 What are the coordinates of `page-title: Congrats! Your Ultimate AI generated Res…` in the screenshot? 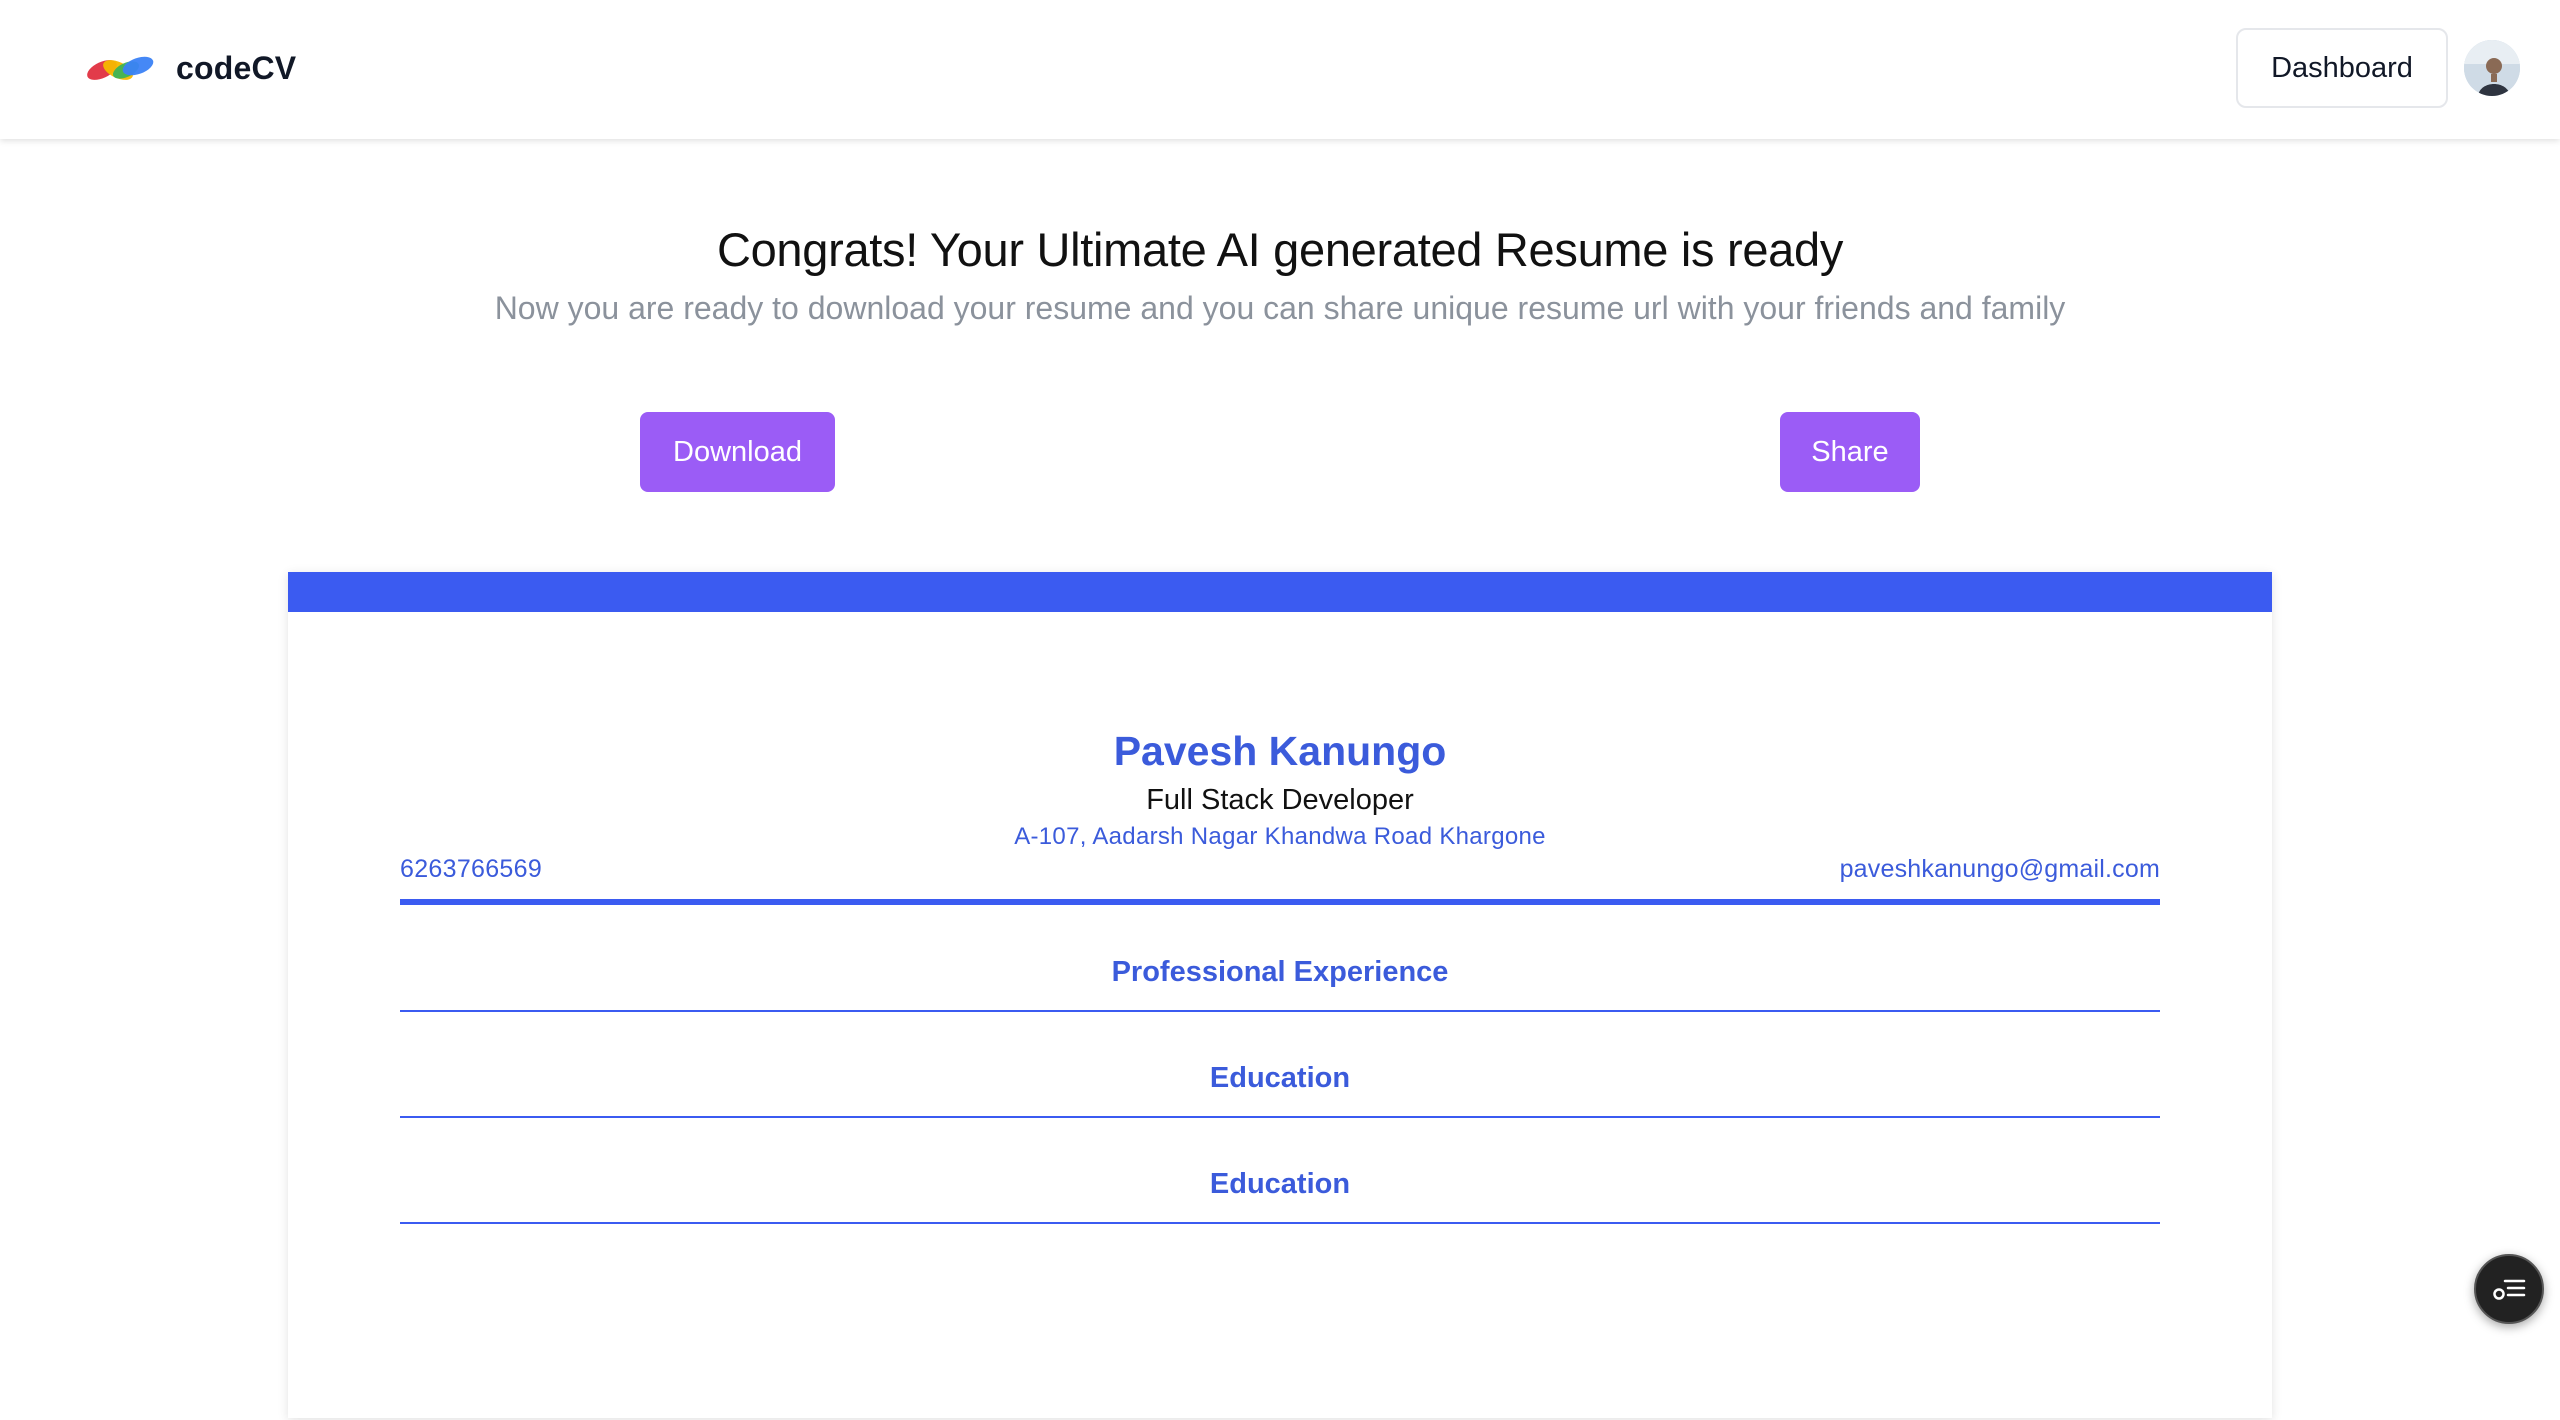 It's located at (1280, 249).